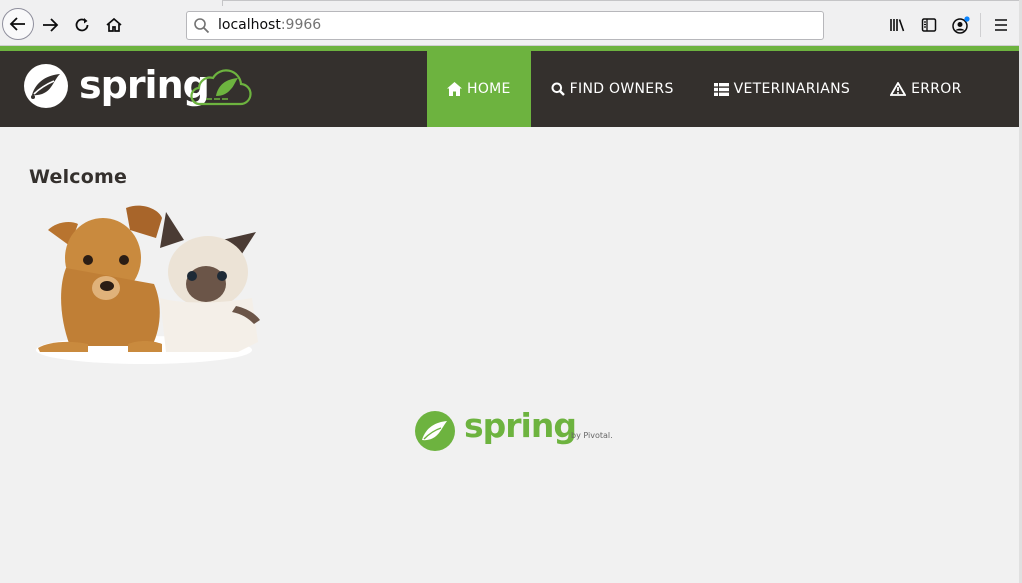 The height and width of the screenshot is (583, 1022). I want to click on tab-strip-edge, so click(622, 3).